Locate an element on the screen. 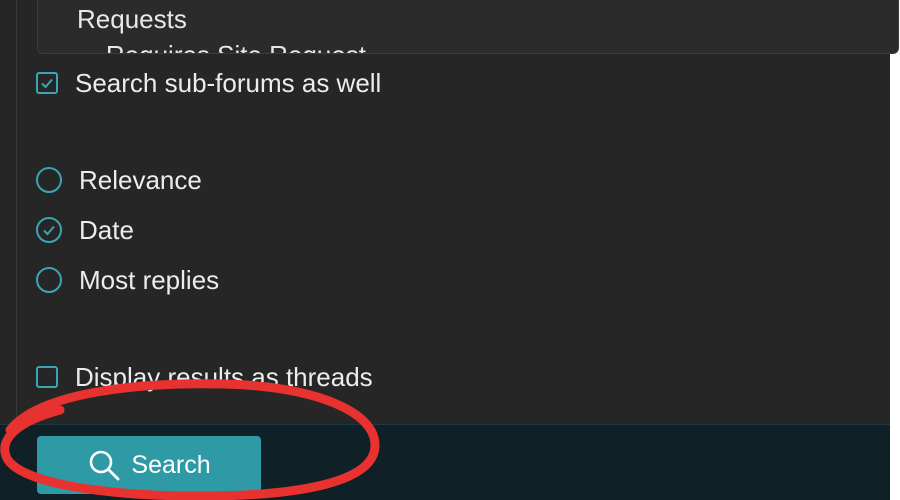 The height and width of the screenshot is (500, 900). sub-forums-label: Search sub-forums as well is located at coordinates (228, 82).